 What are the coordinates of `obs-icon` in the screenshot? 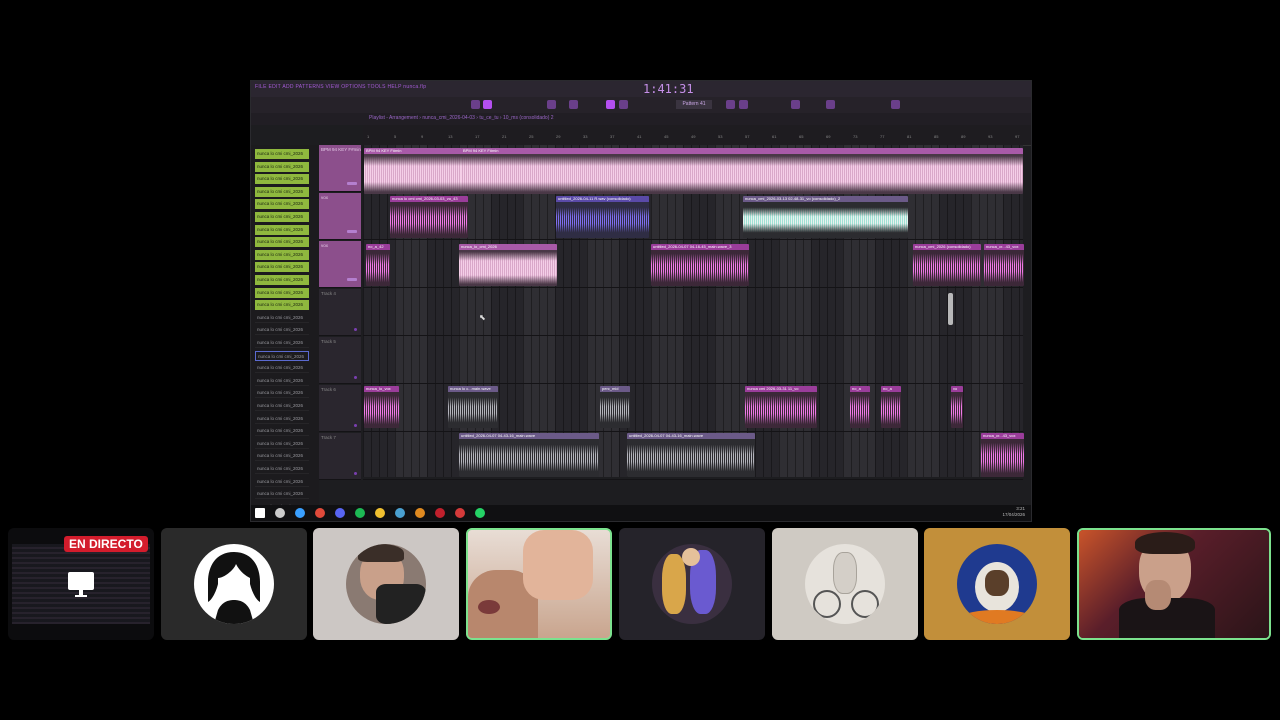 It's located at (440, 513).